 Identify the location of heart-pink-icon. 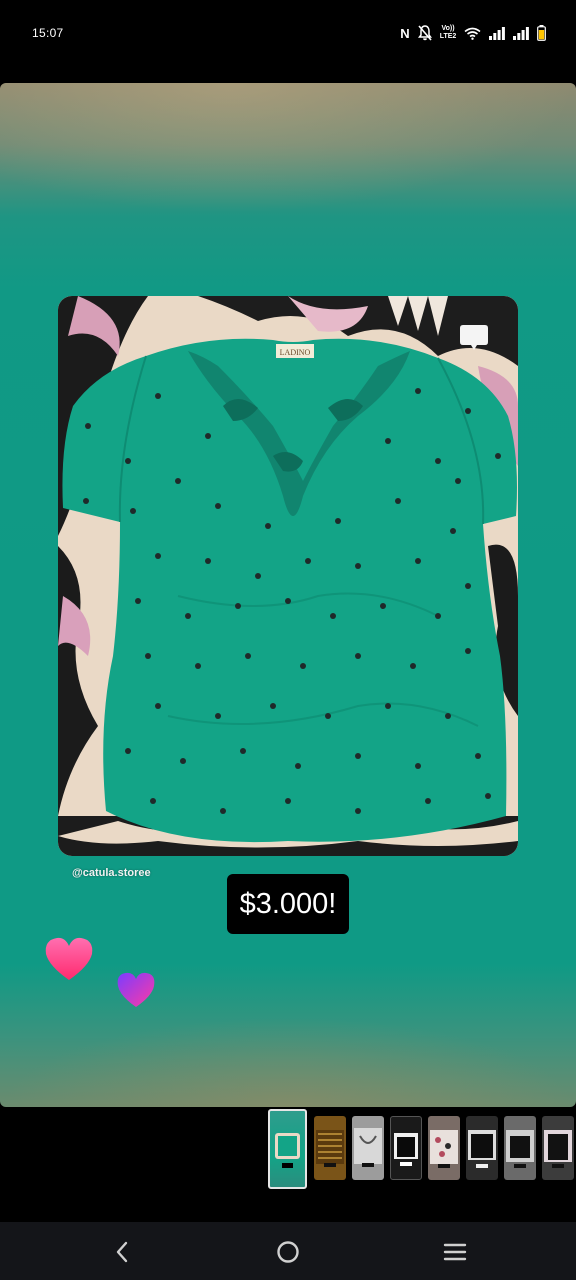
(69, 958).